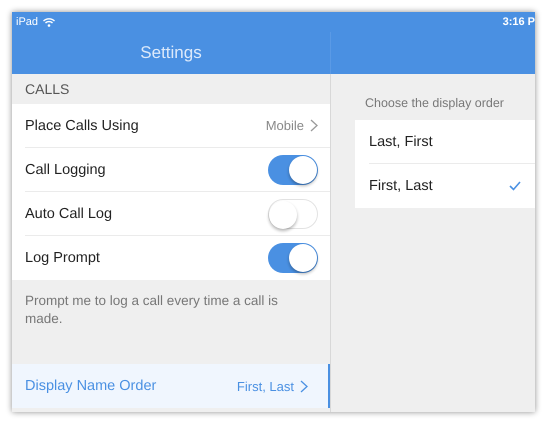  What do you see at coordinates (47, 89) in the screenshot?
I see `section-header: CALLS` at bounding box center [47, 89].